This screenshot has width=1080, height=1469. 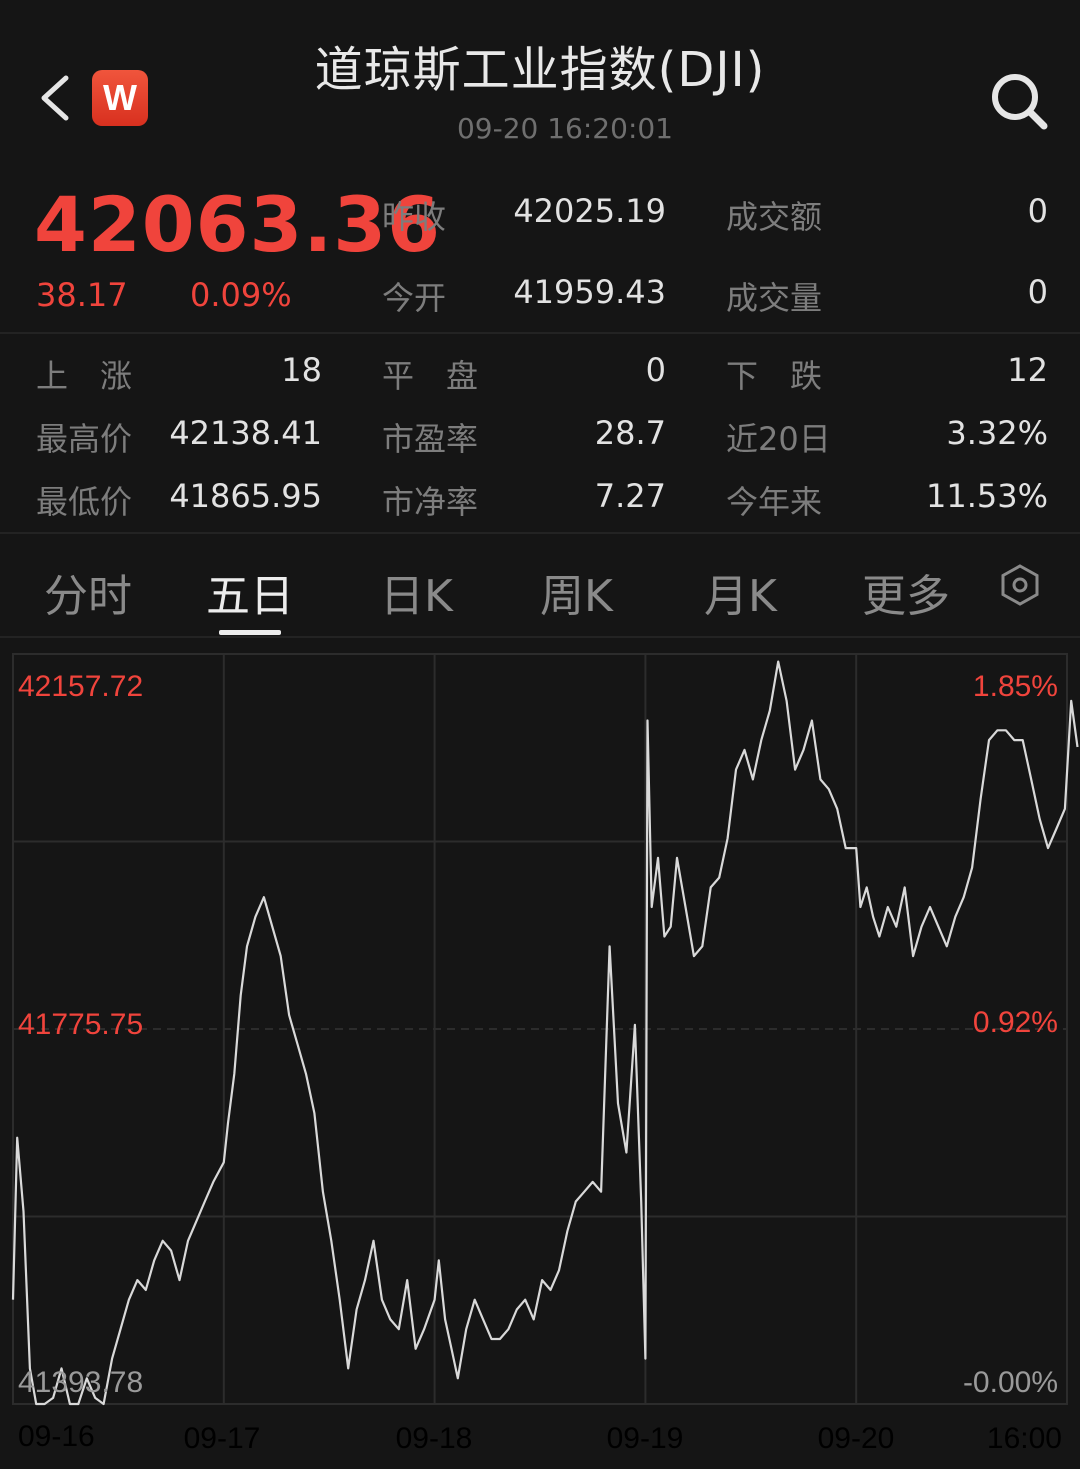 I want to click on turnover-label: 成交额, so click(x=774, y=217).